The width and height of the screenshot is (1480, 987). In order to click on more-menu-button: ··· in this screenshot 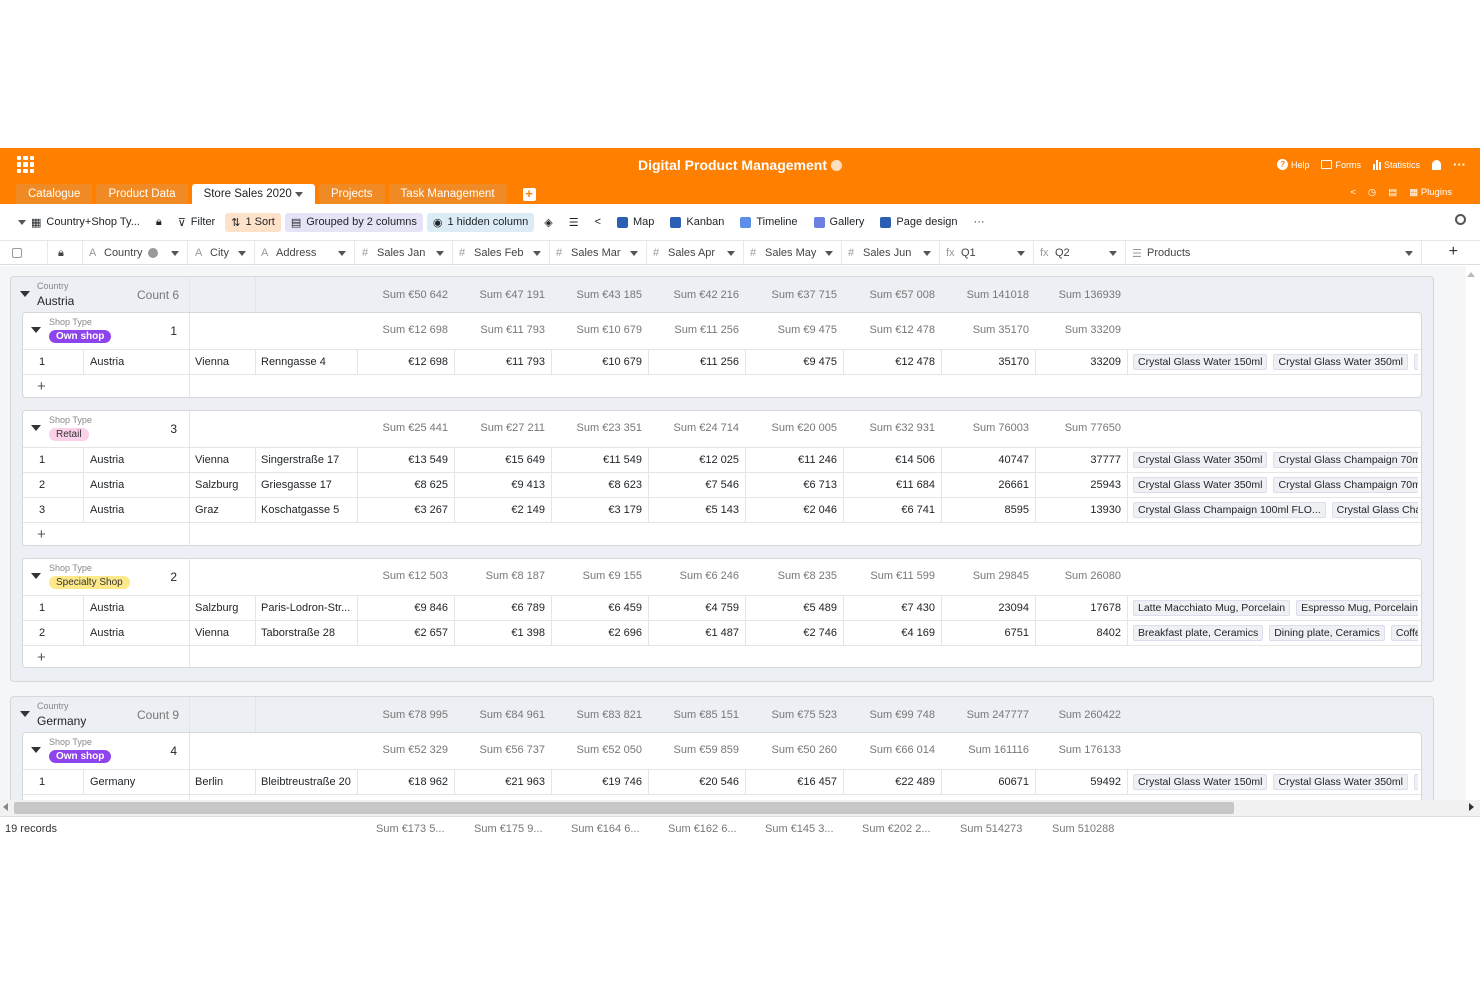, I will do `click(1459, 164)`.